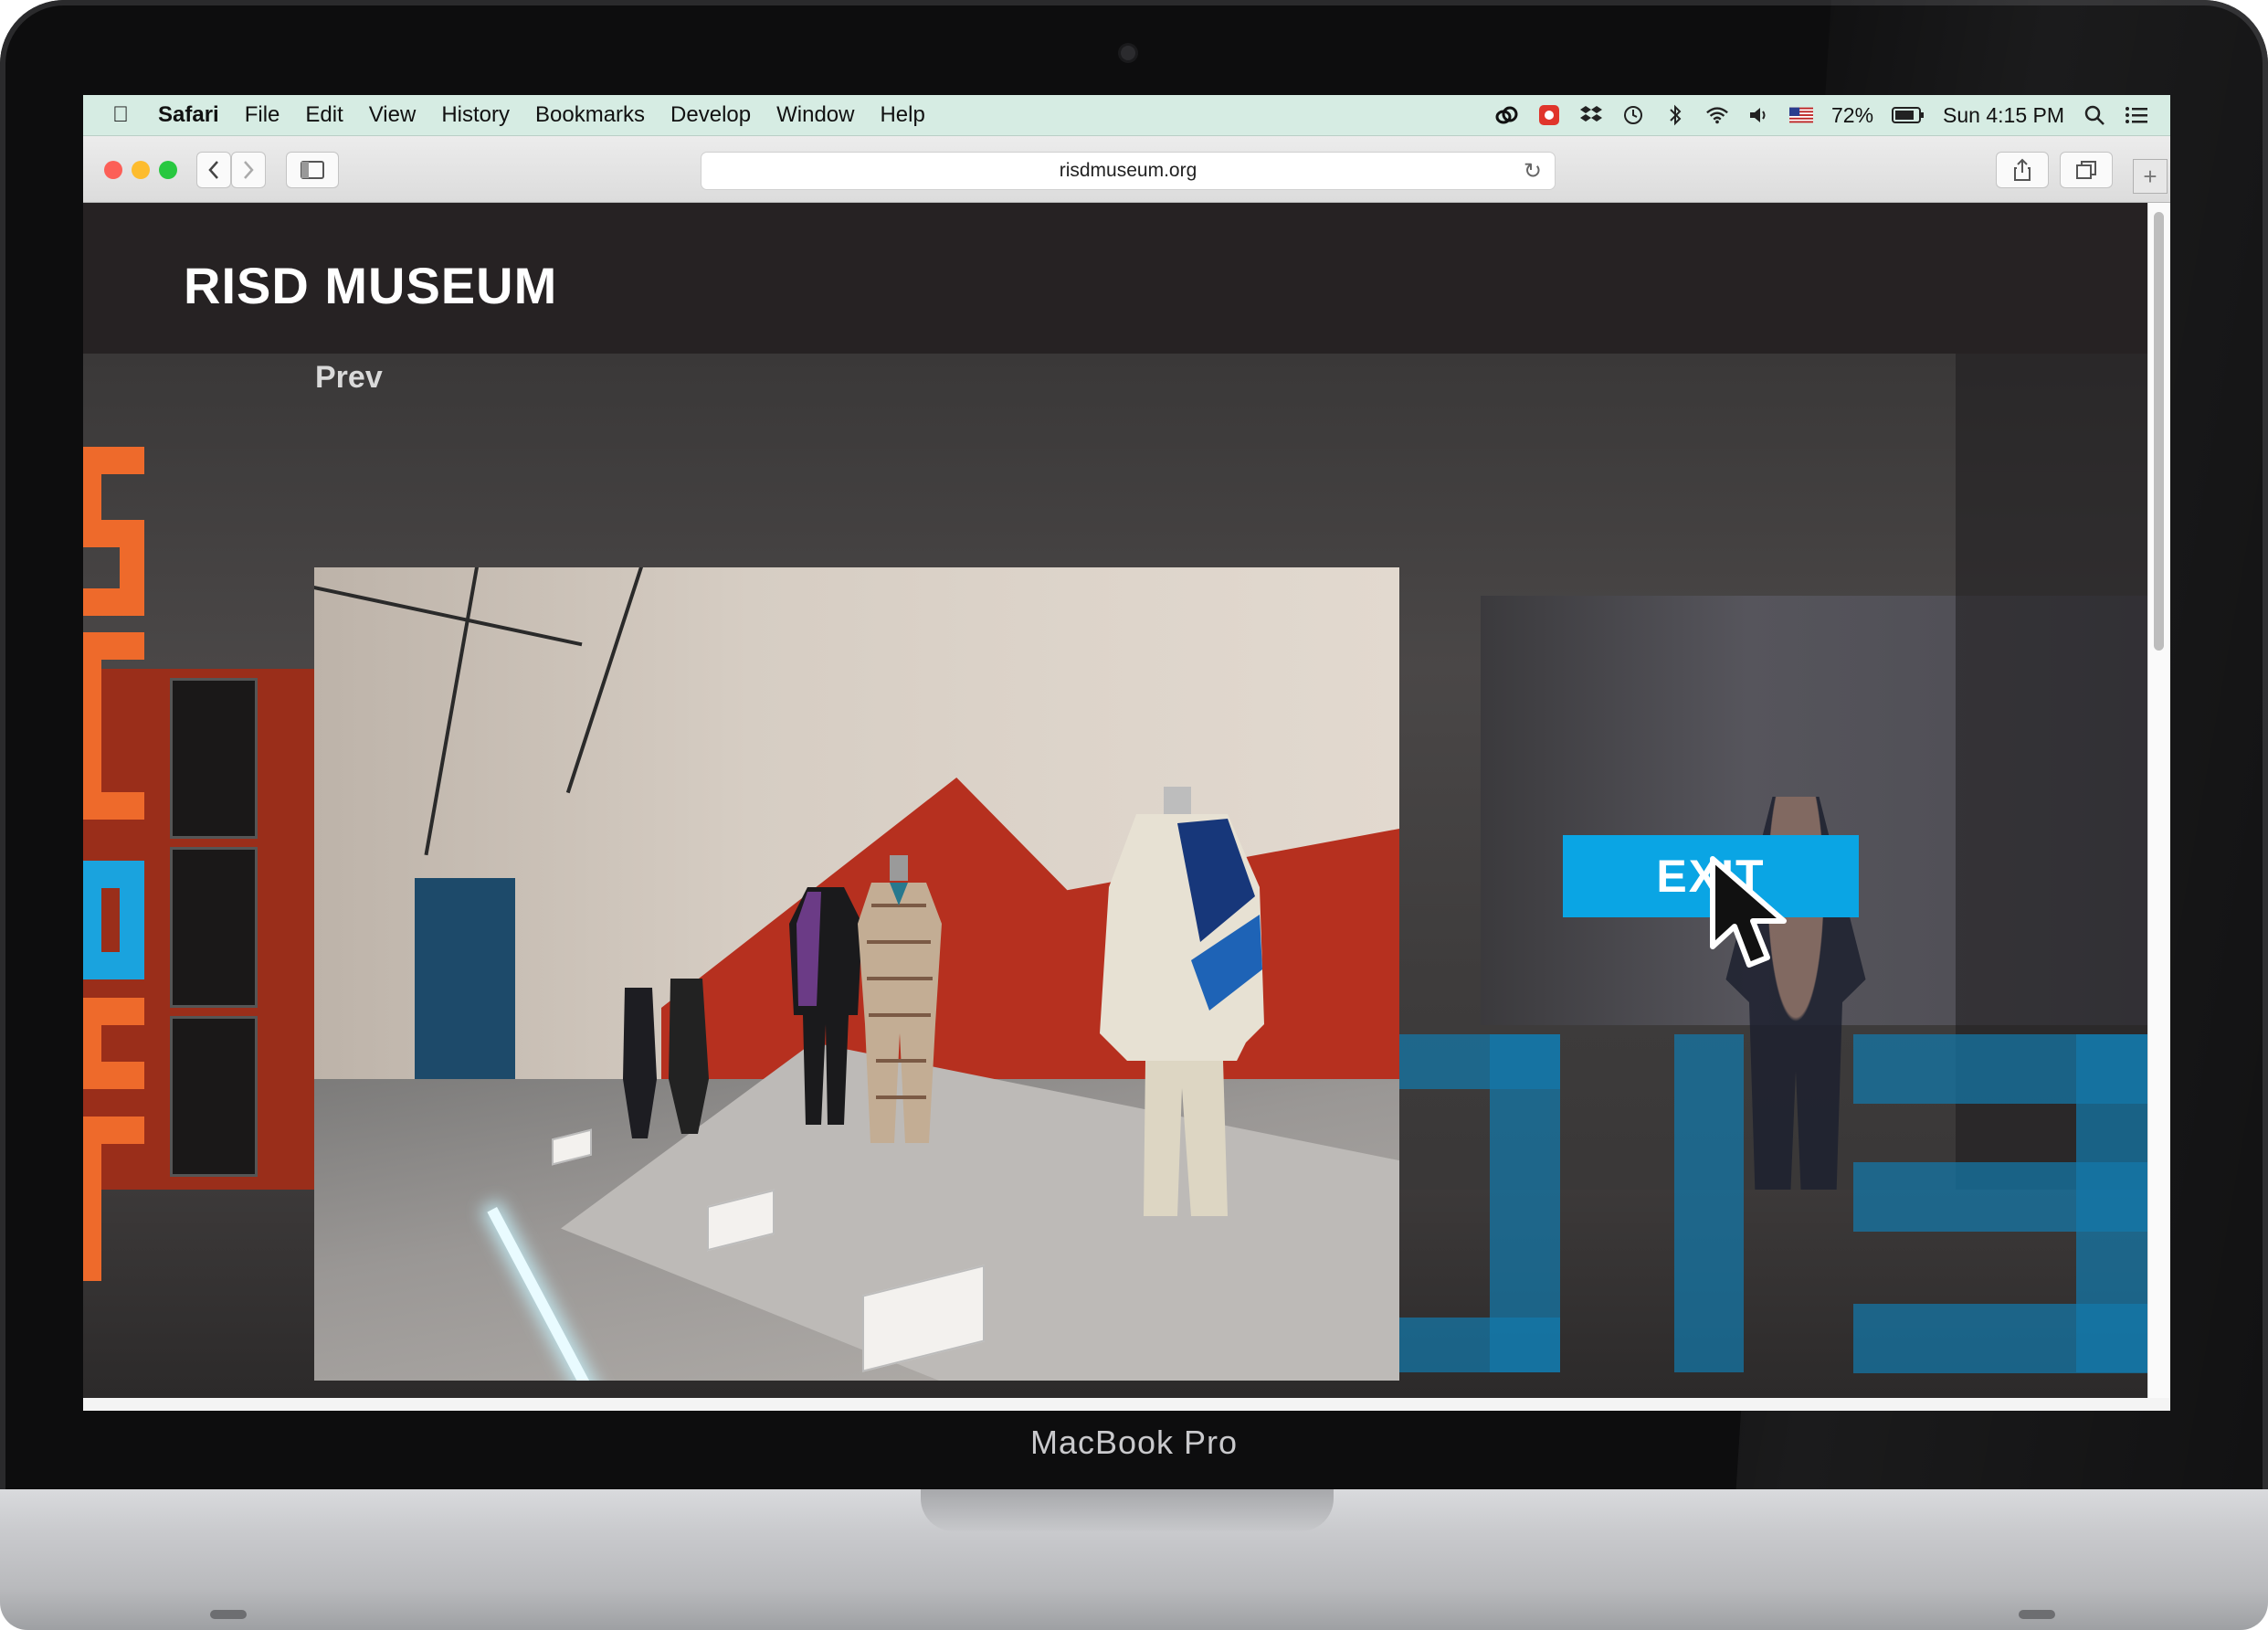 The width and height of the screenshot is (2268, 1630). What do you see at coordinates (141, 170) in the screenshot?
I see `minimize-window-button` at bounding box center [141, 170].